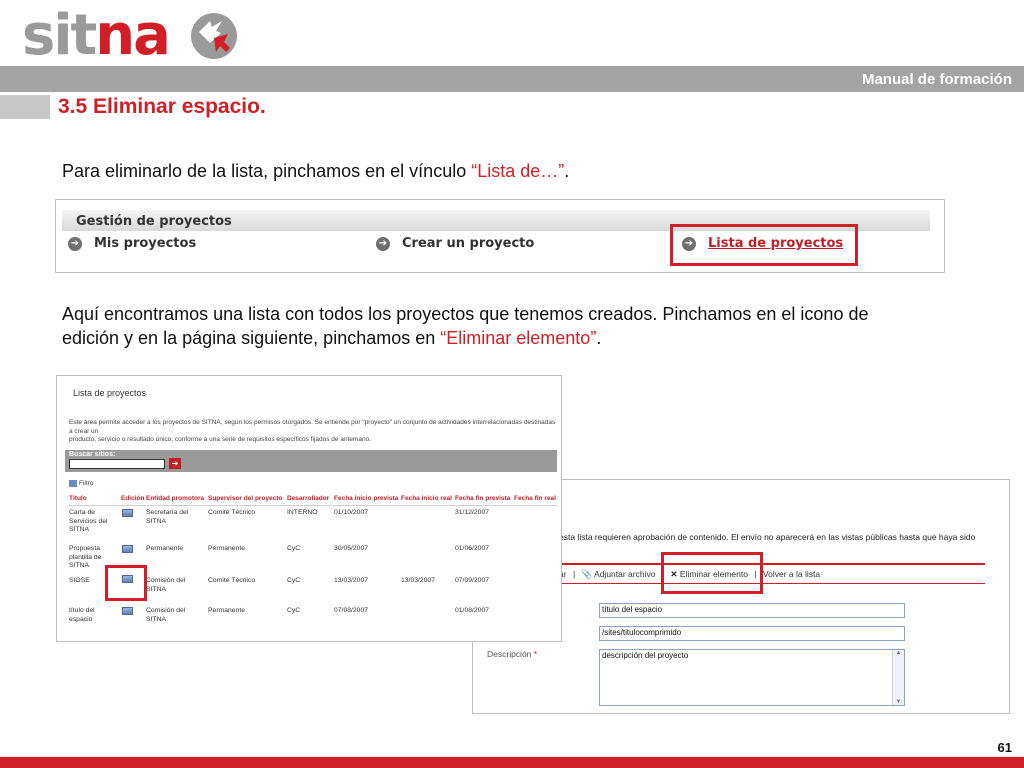 This screenshot has height=768, width=1024. Describe the element at coordinates (245, 498) in the screenshot. I see `col-header: Supervisor del proyecto` at that location.